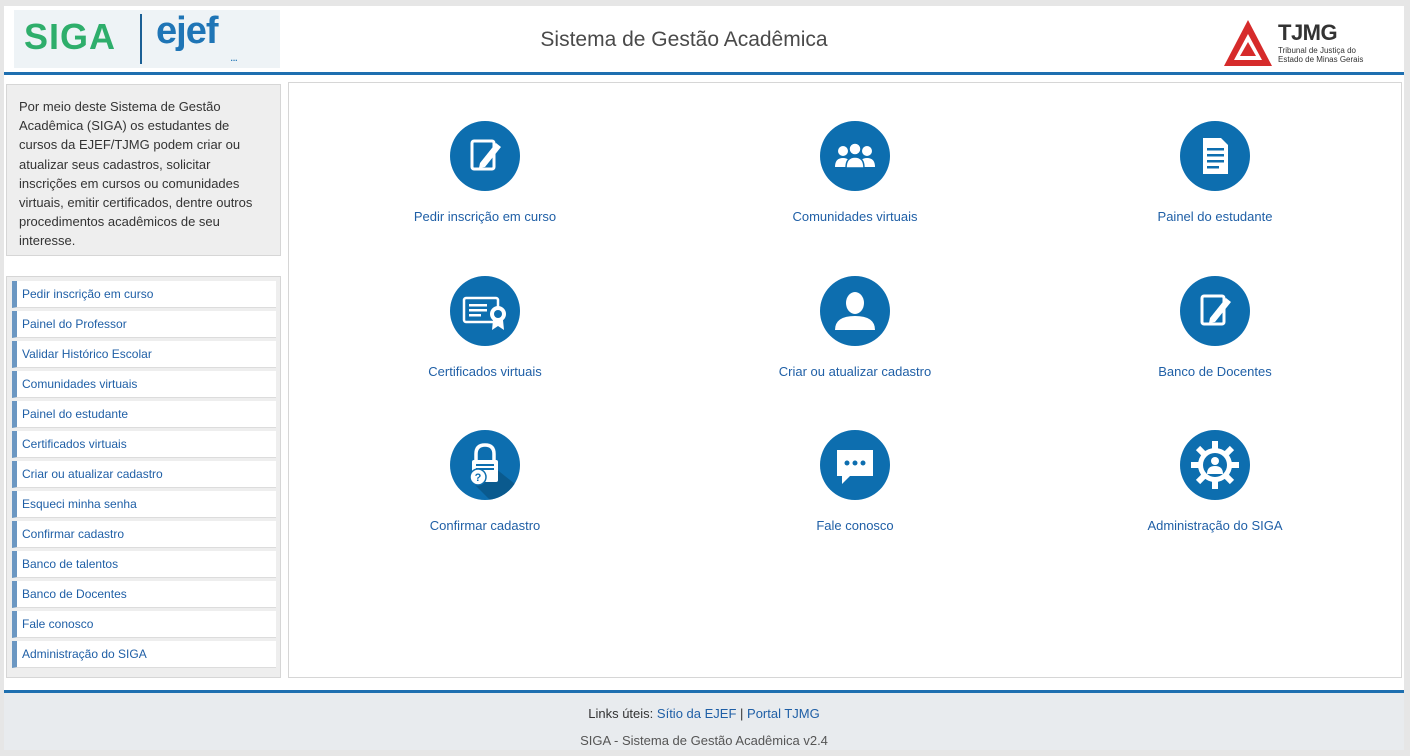  I want to click on page-title: Sistema de Gestão Acadêmica, so click(684, 40).